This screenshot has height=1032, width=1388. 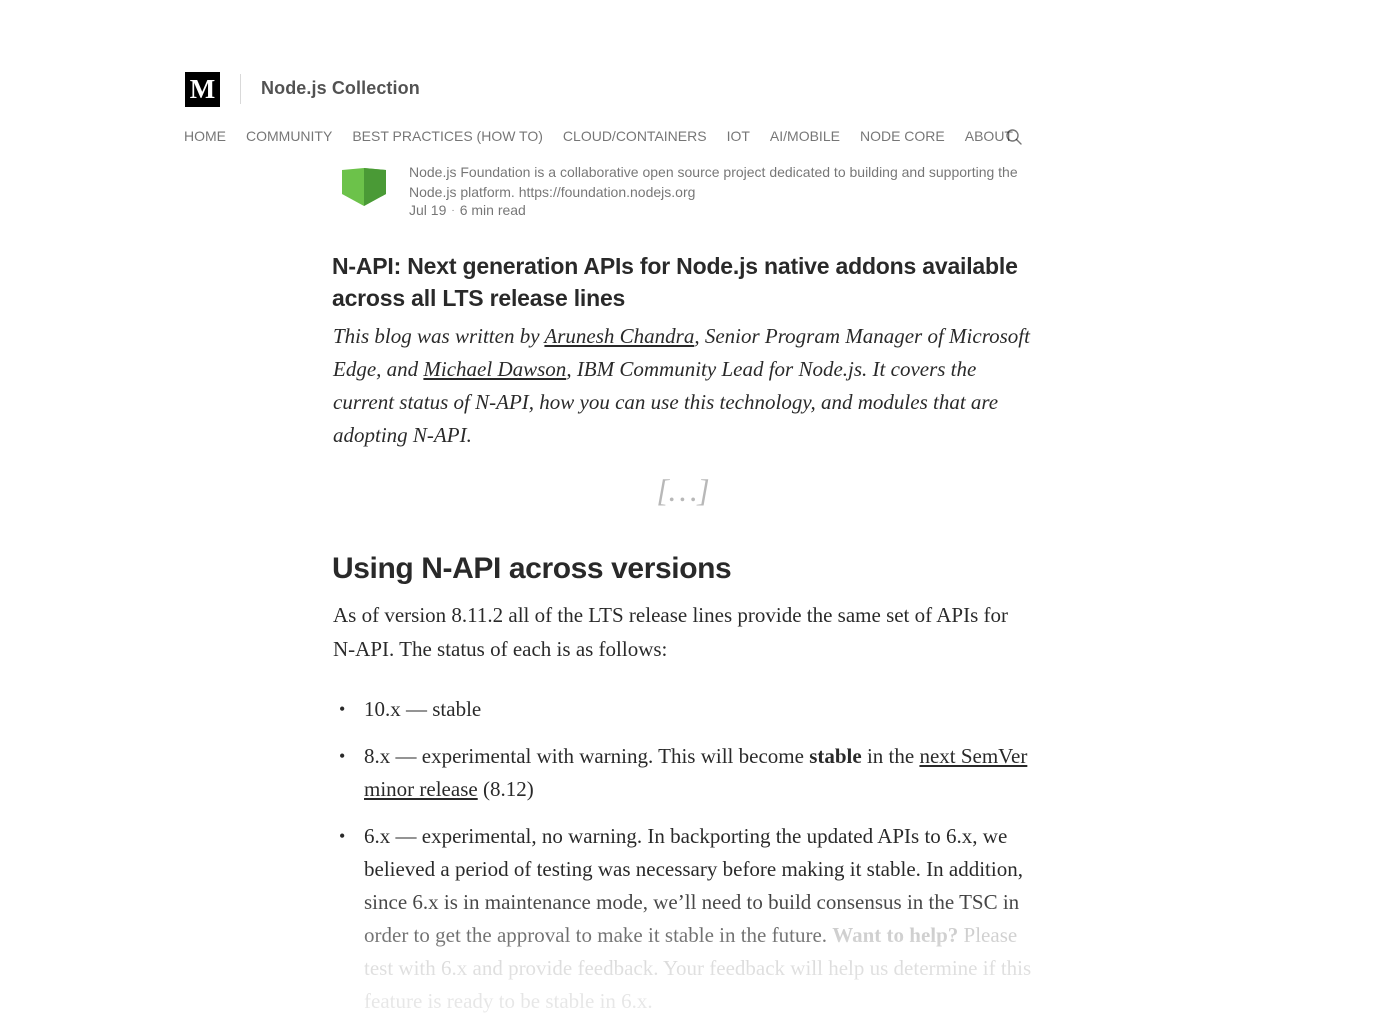 What do you see at coordinates (439, 336) in the screenshot?
I see `intro-prefix: This blog was written by` at bounding box center [439, 336].